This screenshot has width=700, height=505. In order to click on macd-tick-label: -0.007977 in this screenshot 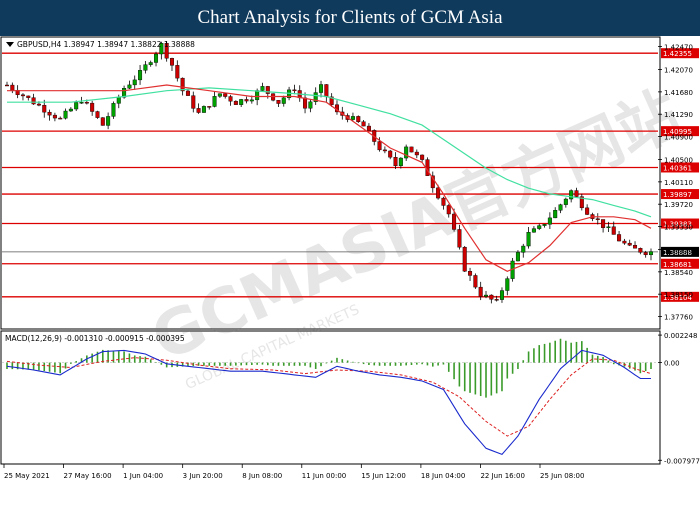, I will do `click(682, 461)`.